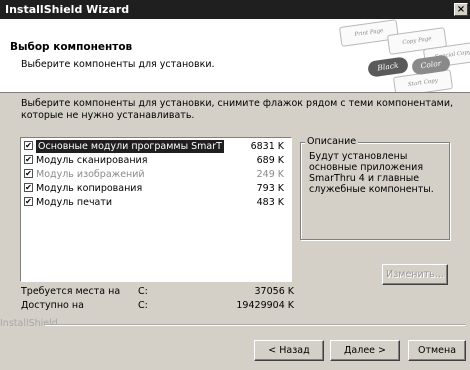 This screenshot has height=370, width=470. I want to click on close-icon: ×, so click(461, 9).